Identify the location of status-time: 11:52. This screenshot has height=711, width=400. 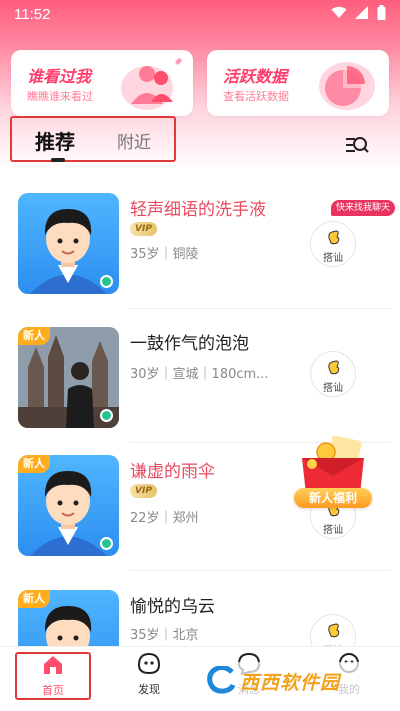
(32, 14).